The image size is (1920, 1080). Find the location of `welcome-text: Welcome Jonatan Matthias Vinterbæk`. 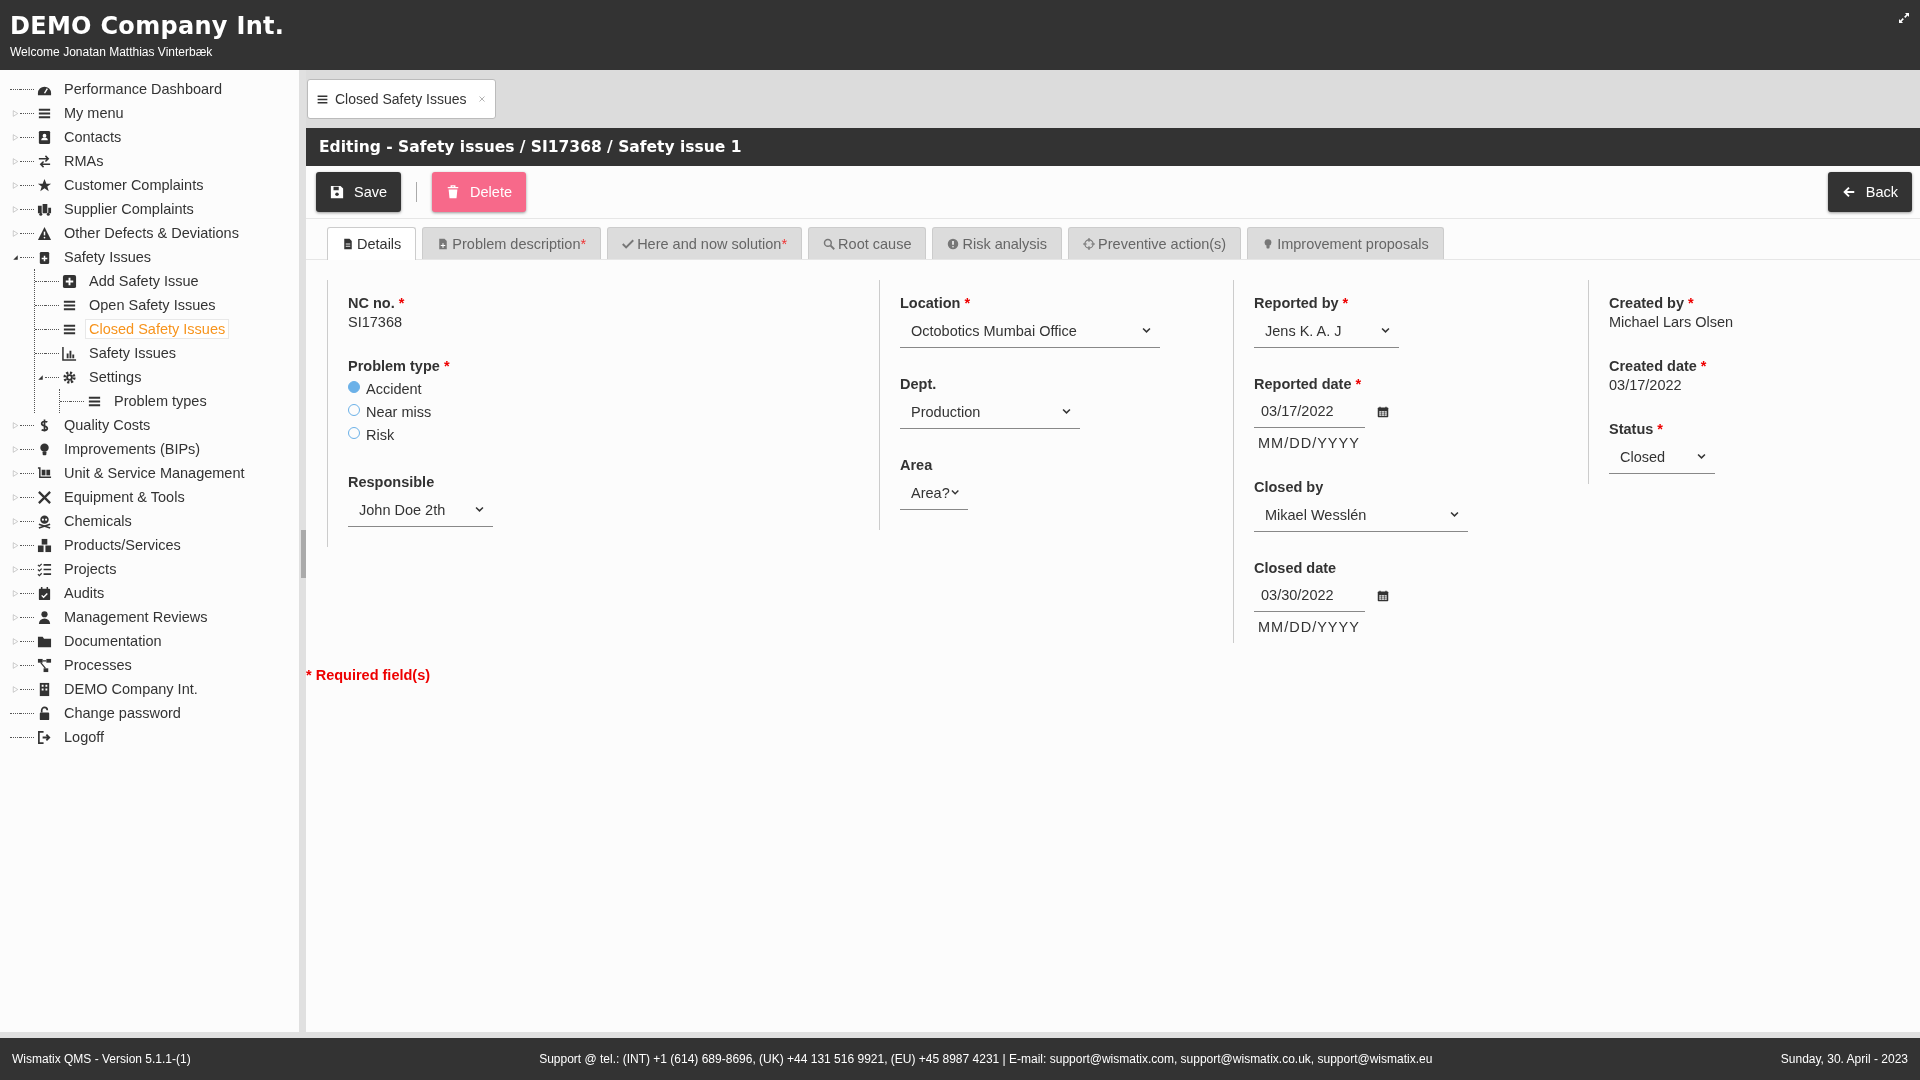

welcome-text: Welcome Jonatan Matthias Vinterbæk is located at coordinates (112, 52).